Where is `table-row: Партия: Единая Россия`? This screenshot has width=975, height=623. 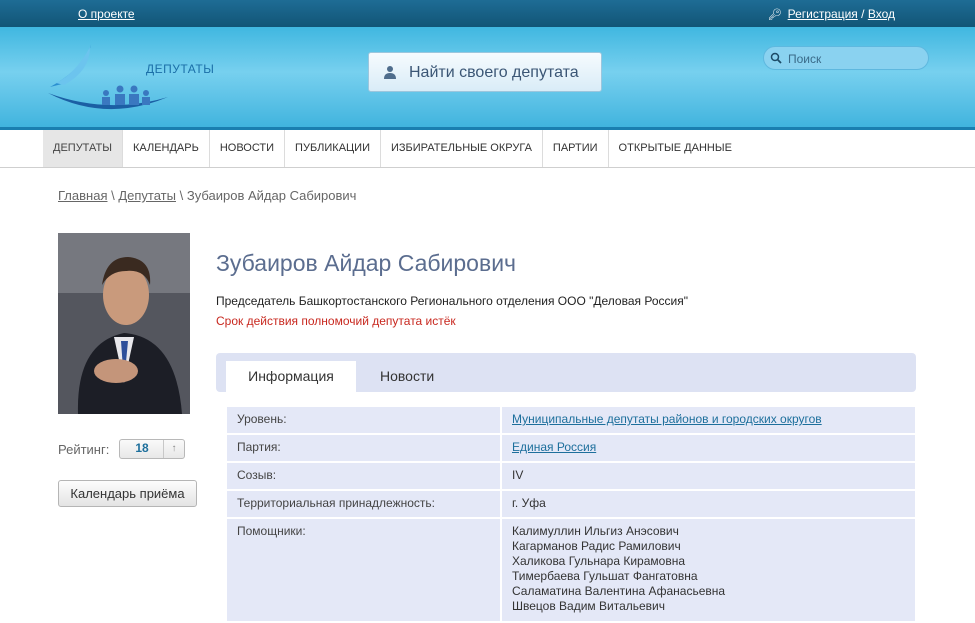 table-row: Партия: Единая Россия is located at coordinates (571, 448).